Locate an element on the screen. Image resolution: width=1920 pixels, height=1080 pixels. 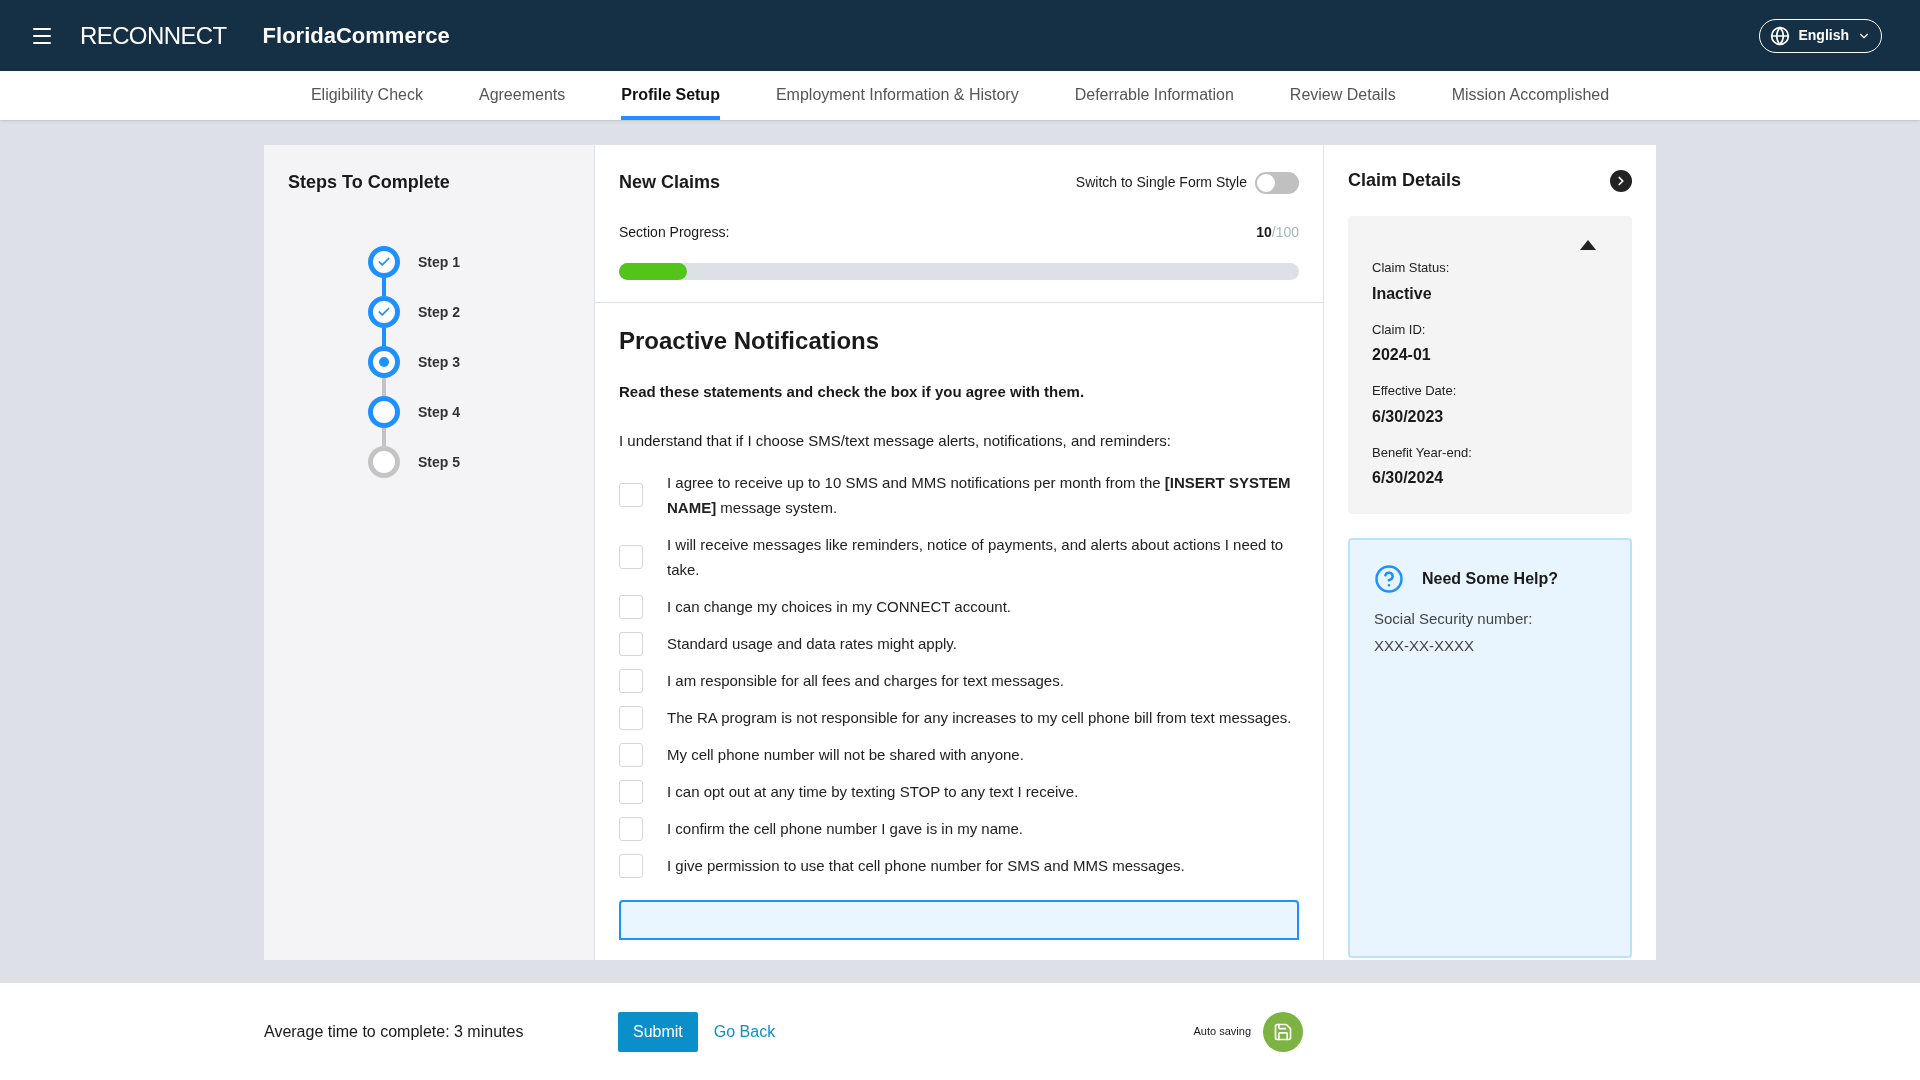
progress-label: Section Progress: is located at coordinates (674, 232).